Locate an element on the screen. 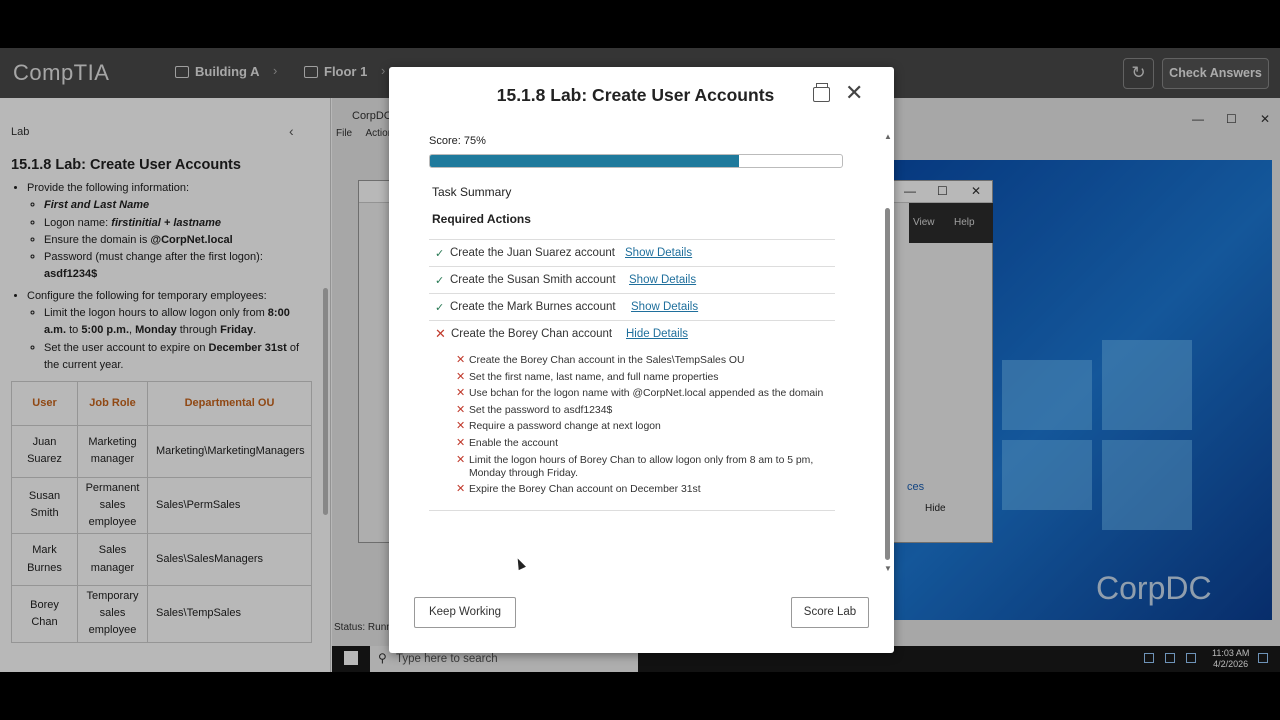  keep-working-button: Keep Working is located at coordinates (465, 612).